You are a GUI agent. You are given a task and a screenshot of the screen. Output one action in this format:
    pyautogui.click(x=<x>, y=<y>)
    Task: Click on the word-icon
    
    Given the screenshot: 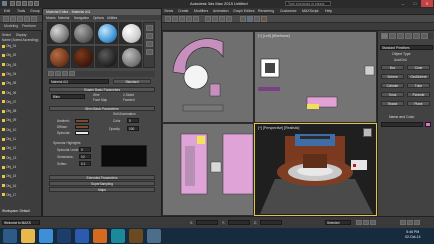 What is the action you would take?
    pyautogui.click(x=82, y=236)
    